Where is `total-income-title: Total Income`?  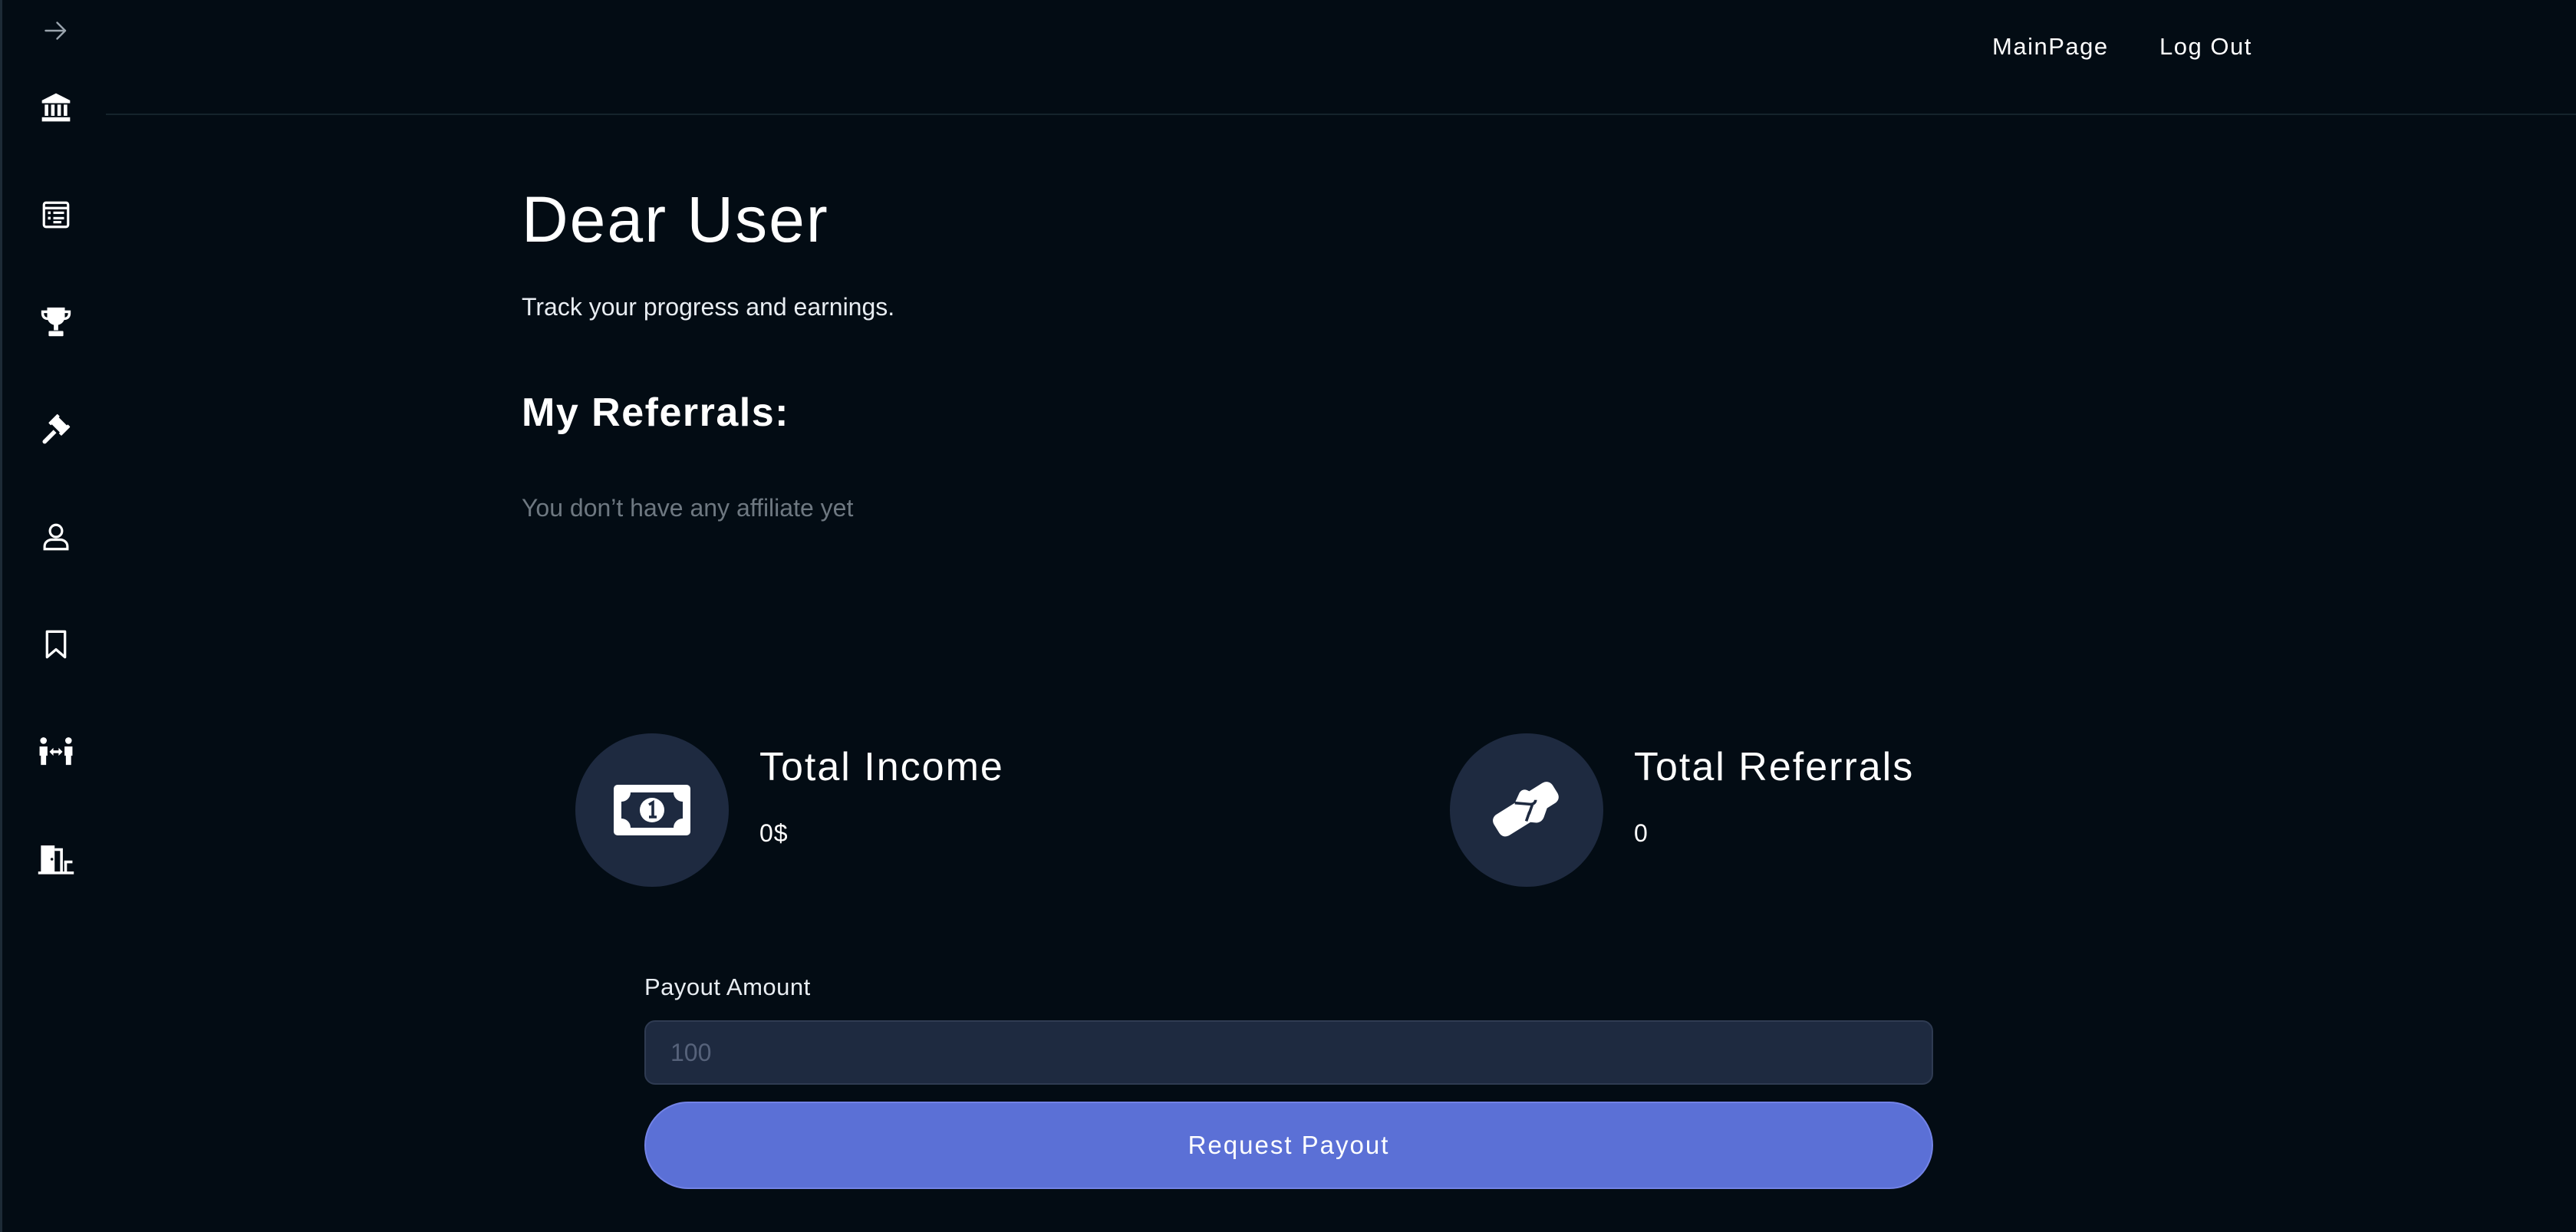 total-income-title: Total Income is located at coordinates (881, 767).